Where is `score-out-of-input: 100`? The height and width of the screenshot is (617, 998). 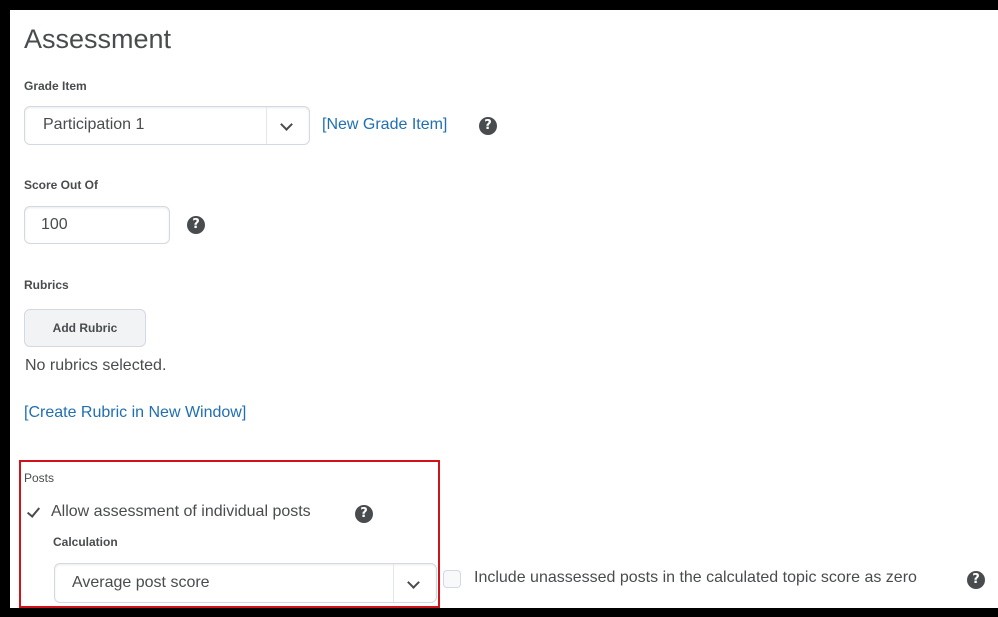
score-out-of-input: 100 is located at coordinates (97, 225).